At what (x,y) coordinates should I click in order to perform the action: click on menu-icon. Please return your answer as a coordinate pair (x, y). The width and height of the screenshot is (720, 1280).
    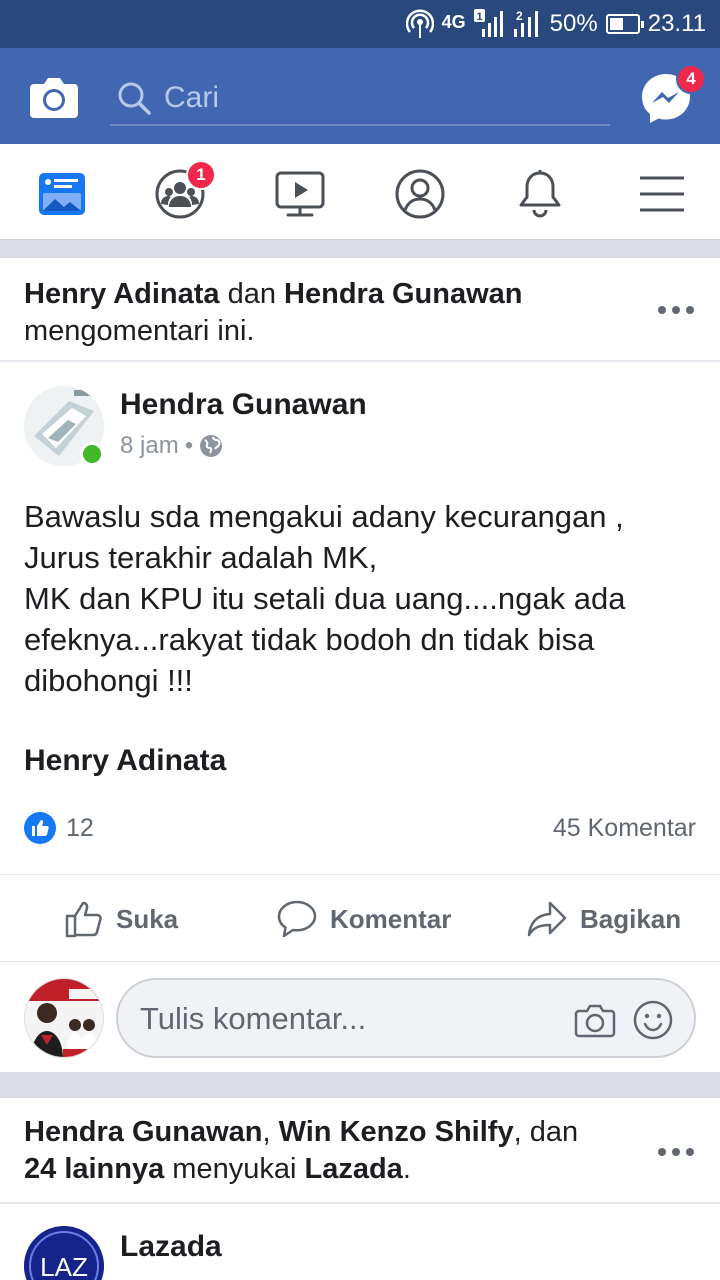
    Looking at the image, I should click on (662, 194).